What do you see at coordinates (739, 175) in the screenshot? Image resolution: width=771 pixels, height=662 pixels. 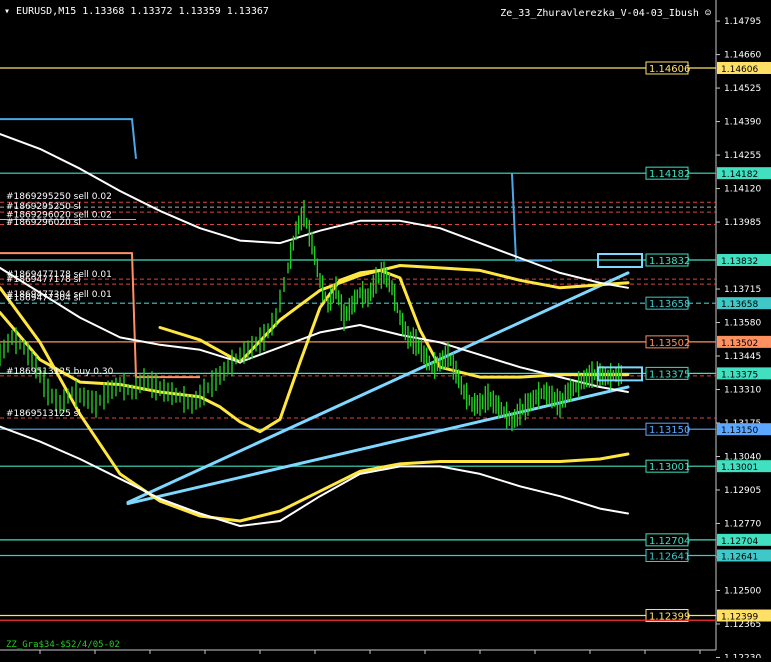 I see `axis-price-tag-label: 1.14182` at bounding box center [739, 175].